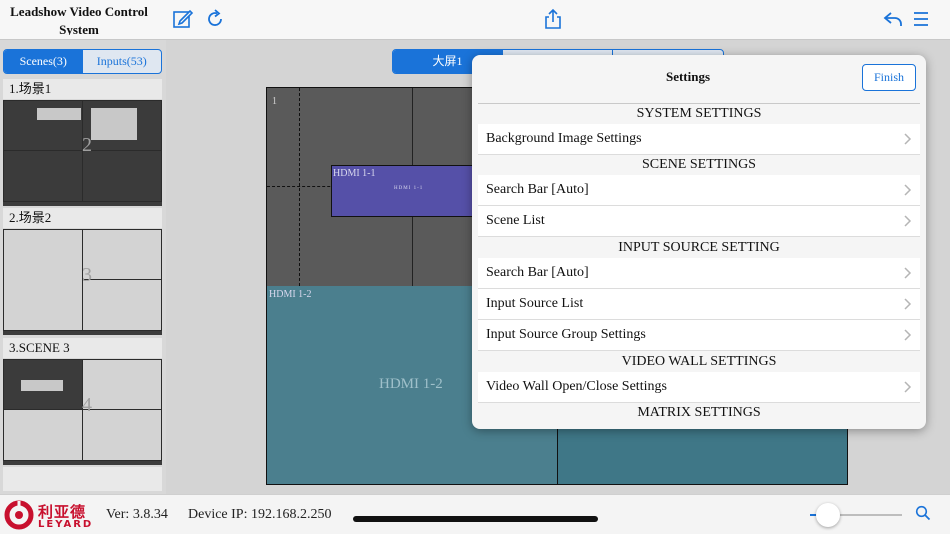  What do you see at coordinates (82, 348) in the screenshot?
I see `scene-title: 3.SCENE 3` at bounding box center [82, 348].